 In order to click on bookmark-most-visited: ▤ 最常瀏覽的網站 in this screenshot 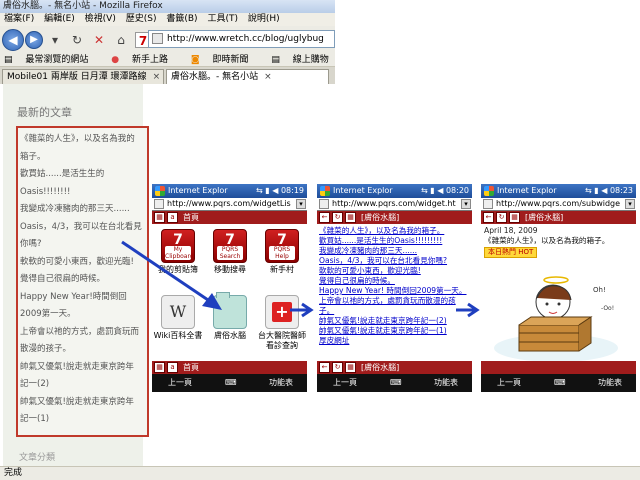, I will do `click(51, 60)`.